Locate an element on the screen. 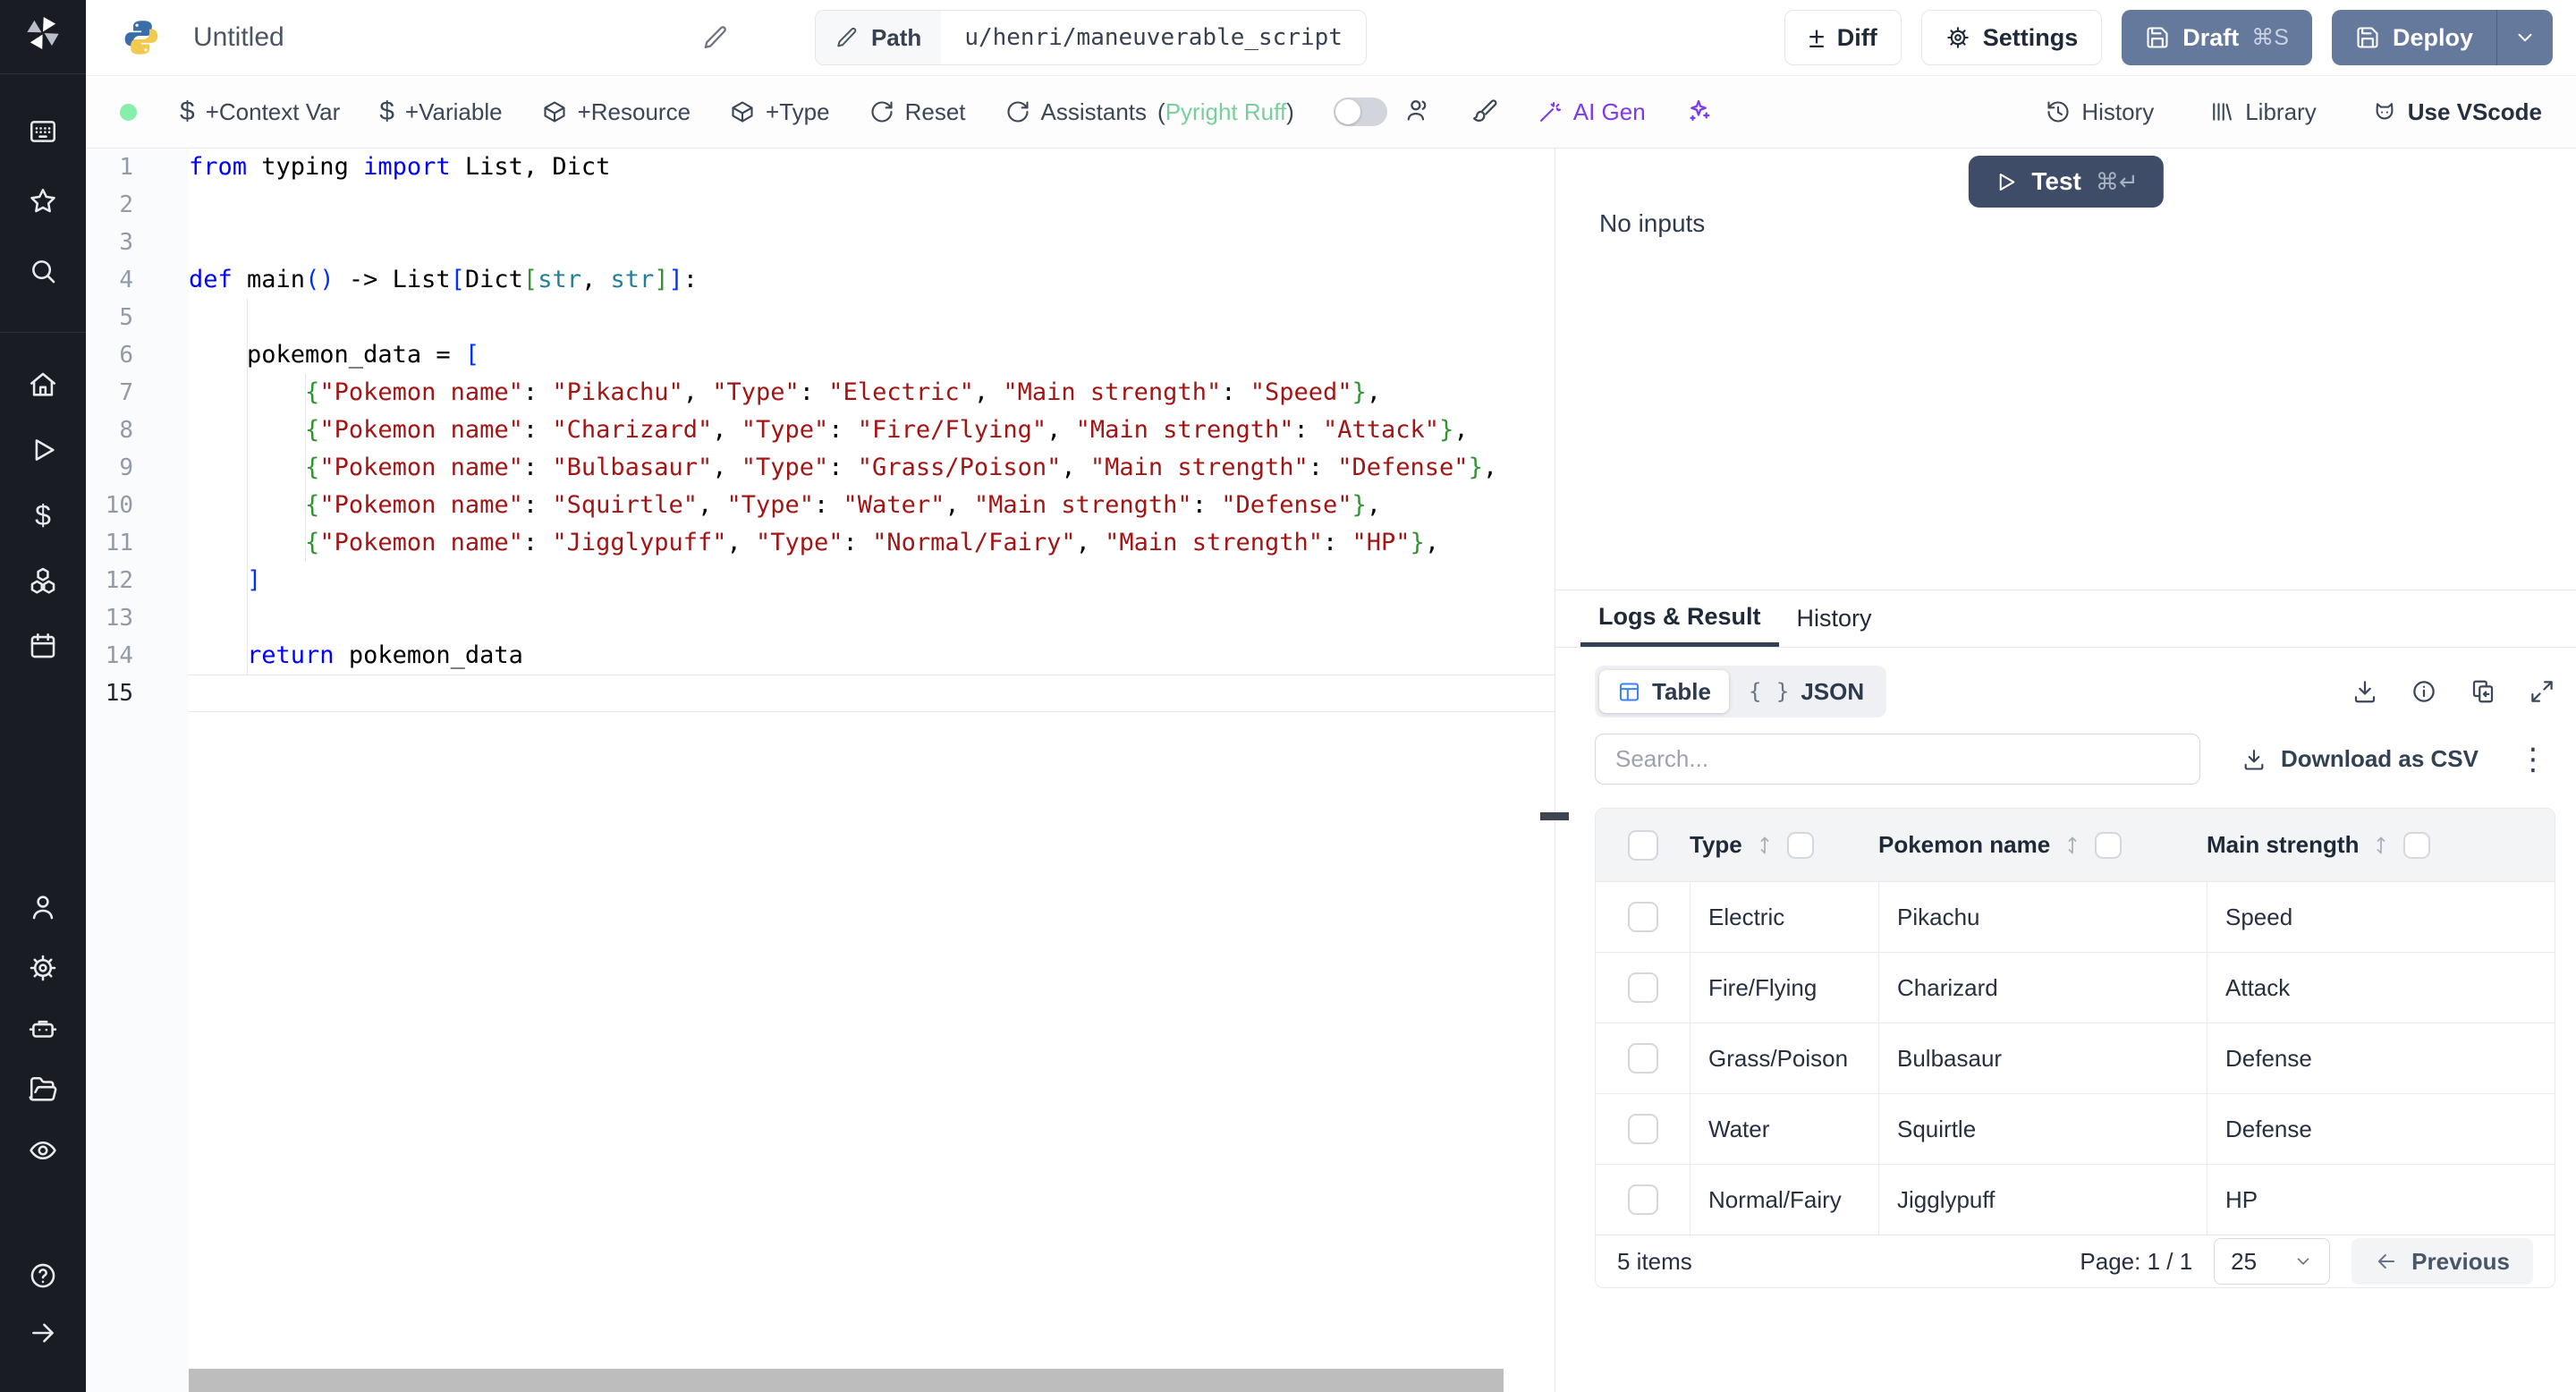 The height and width of the screenshot is (1392, 2576). play-icon is located at coordinates (2005, 182).